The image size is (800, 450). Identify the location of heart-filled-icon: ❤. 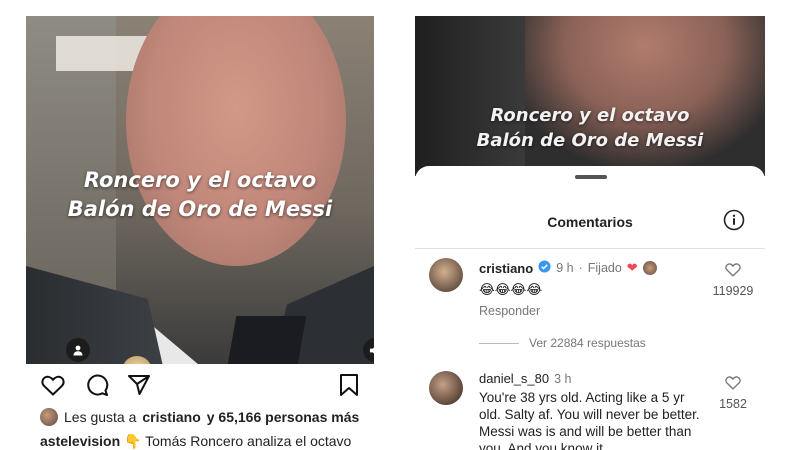
(632, 267).